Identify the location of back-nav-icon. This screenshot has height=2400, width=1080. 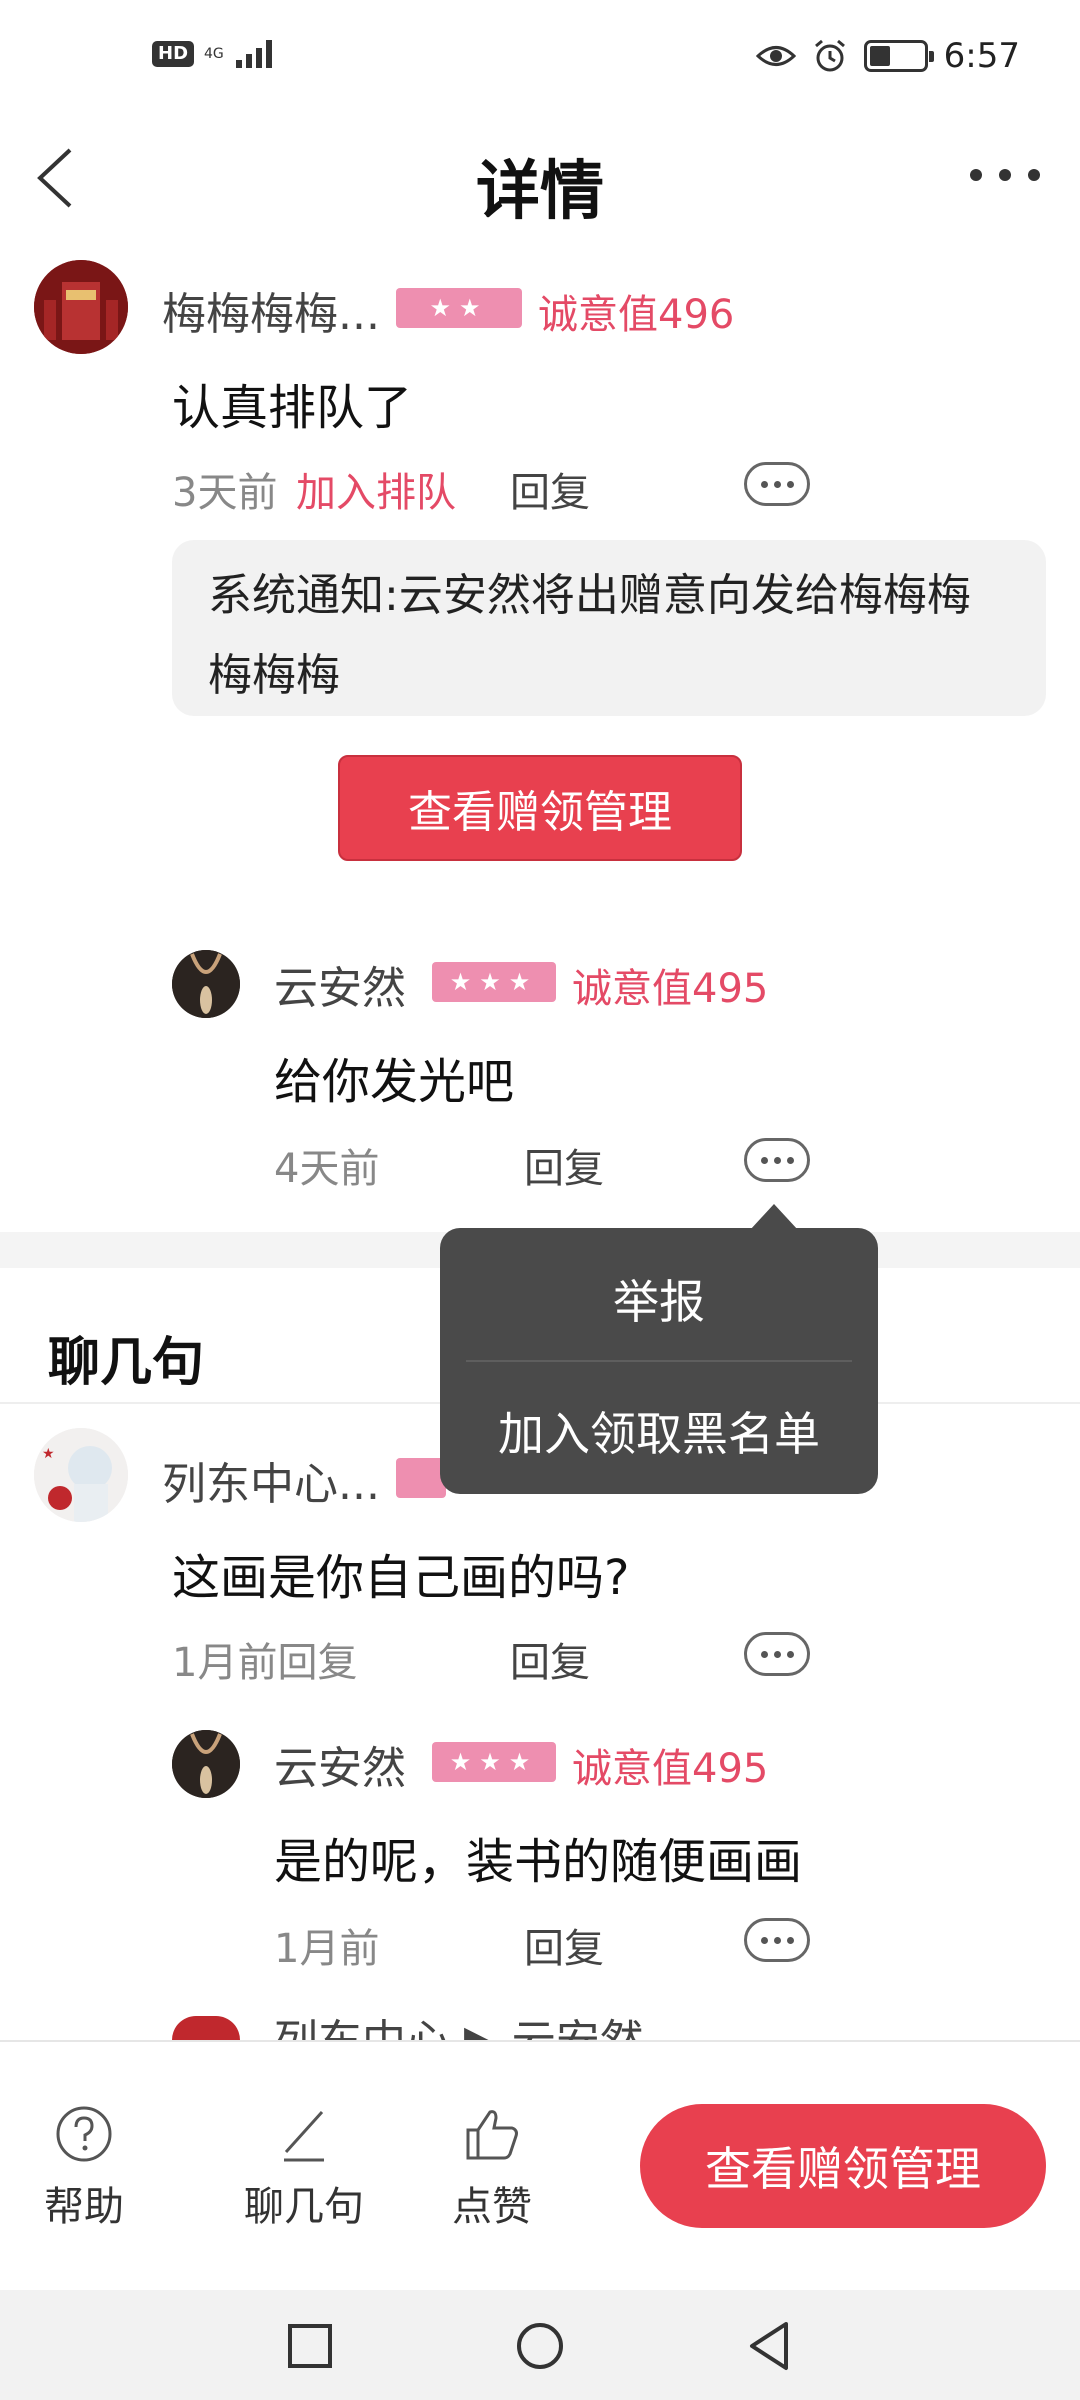
(770, 2346).